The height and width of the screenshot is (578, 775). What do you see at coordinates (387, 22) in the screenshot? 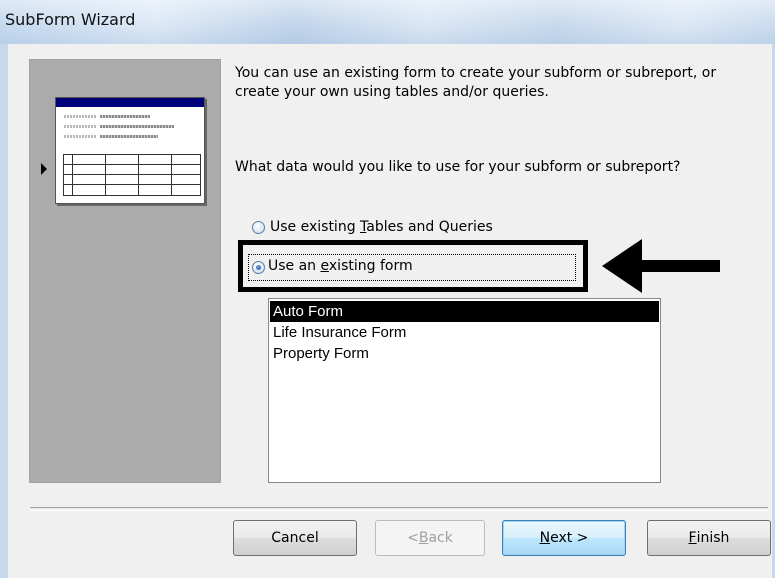
I see `title-bar: SubForm Wizard` at bounding box center [387, 22].